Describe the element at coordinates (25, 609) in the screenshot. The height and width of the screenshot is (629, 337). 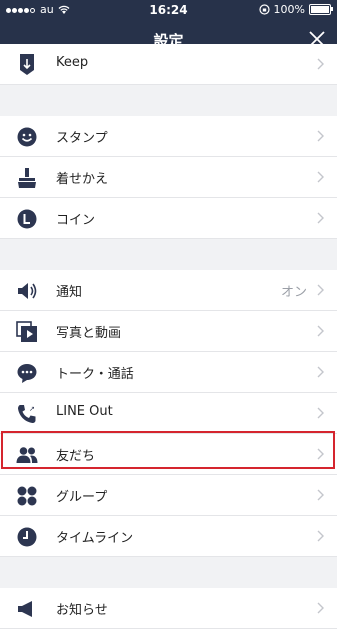
I see `megaphone-icon` at that location.